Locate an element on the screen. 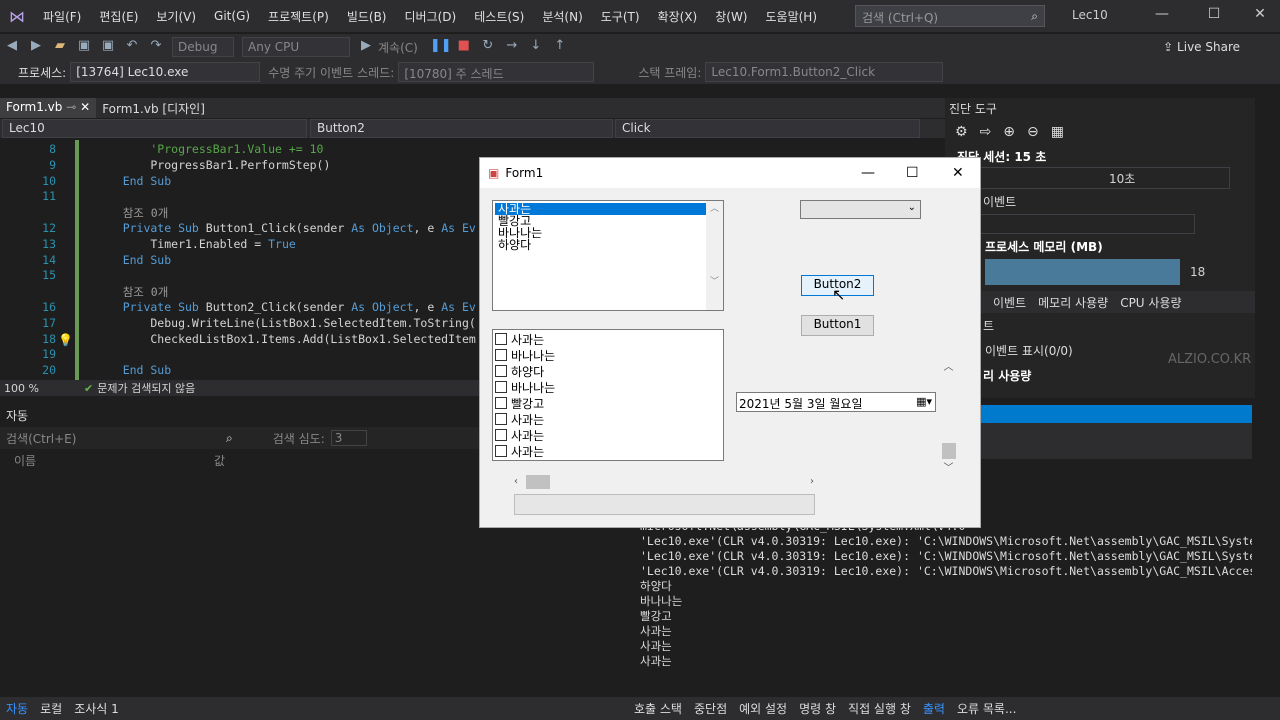 The width and height of the screenshot is (1280, 720). bottom-tab: 로컬 is located at coordinates (51, 708).